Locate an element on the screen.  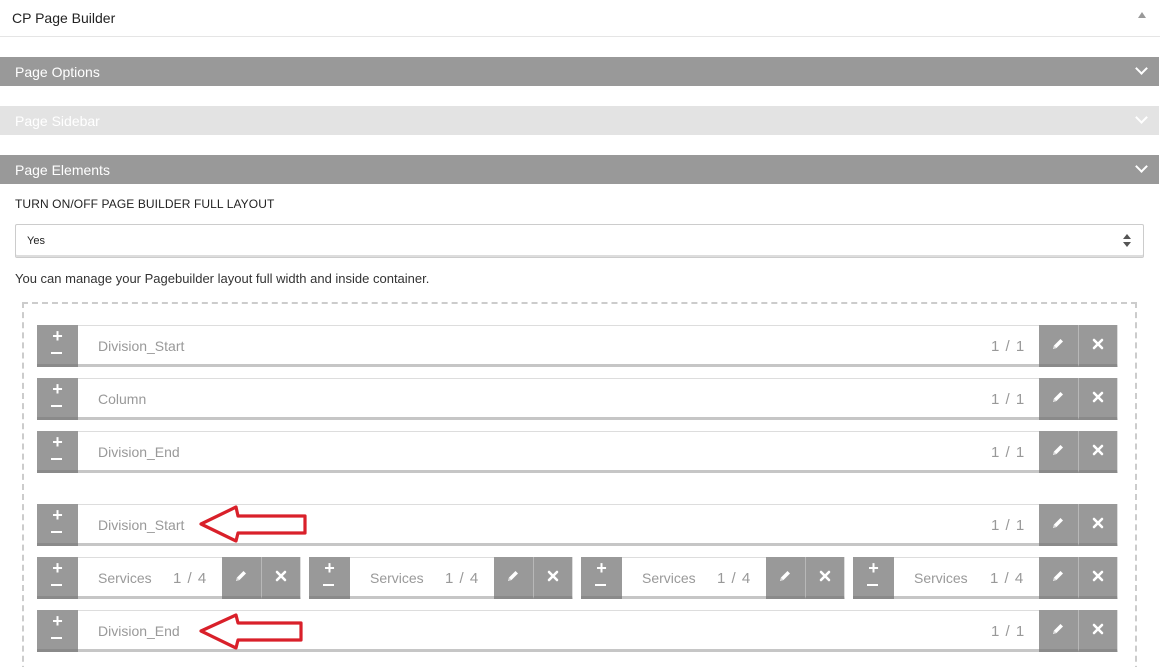
element-row: + Division_End 1 / 1 is located at coordinates (577, 452).